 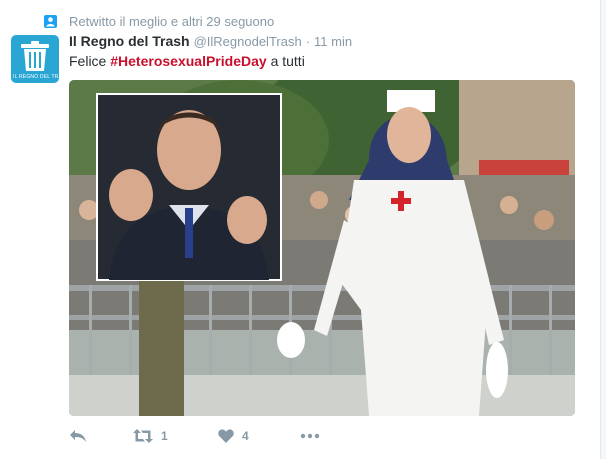 What do you see at coordinates (78, 436) in the screenshot?
I see `reply-icon` at bounding box center [78, 436].